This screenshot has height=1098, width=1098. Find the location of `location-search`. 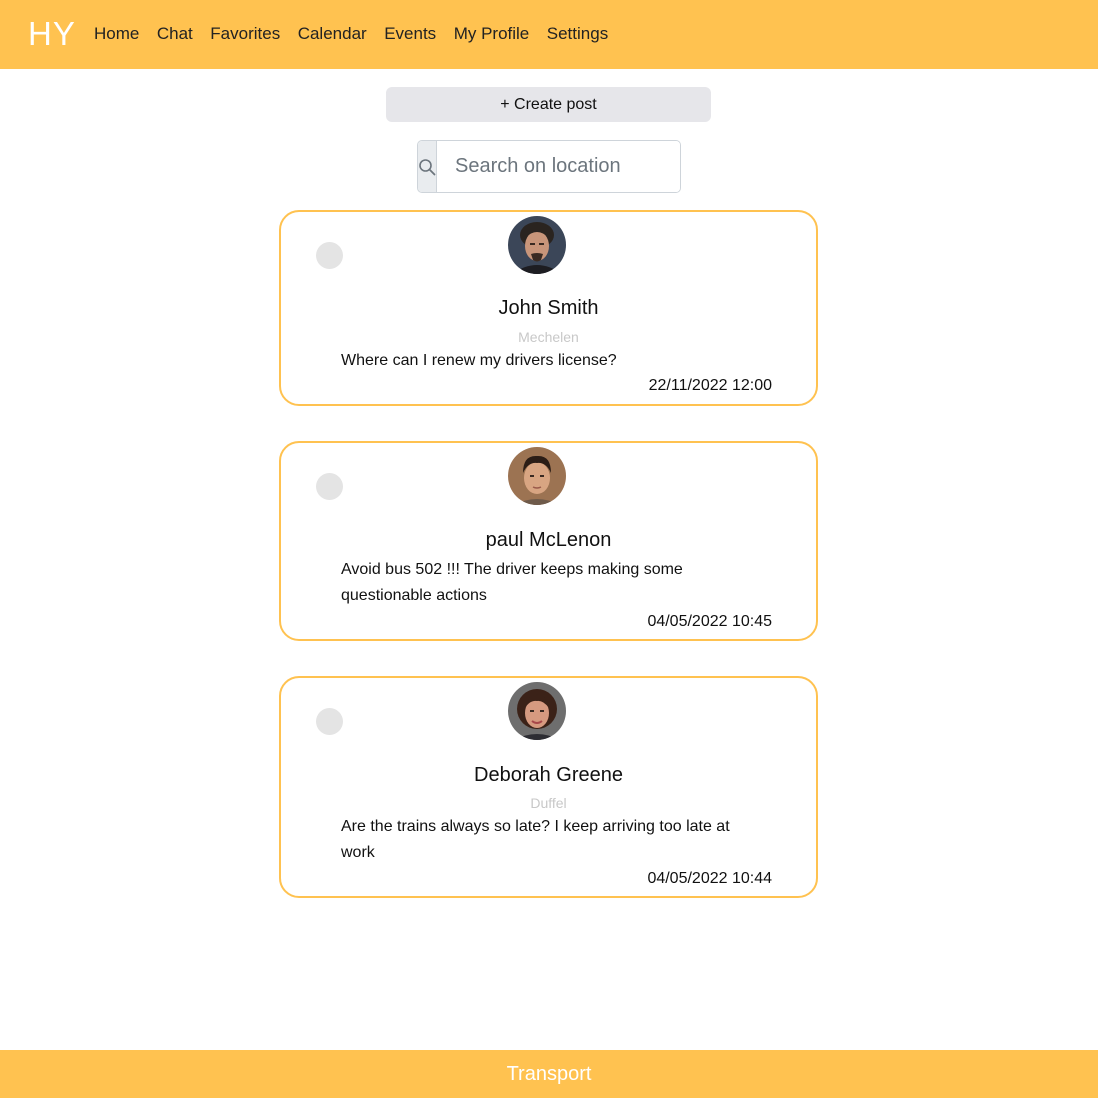

location-search is located at coordinates (549, 166).